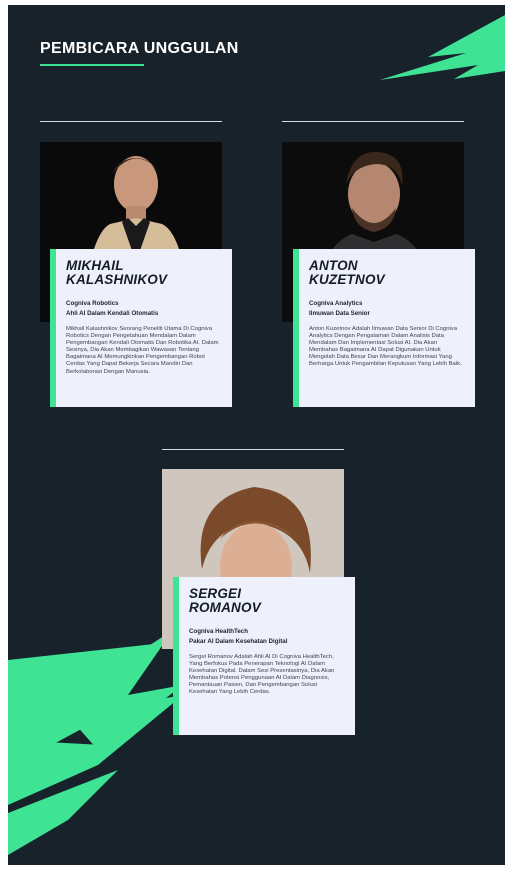  What do you see at coordinates (117, 279) in the screenshot?
I see `speaker-name-line2: KALASHNIKOV` at bounding box center [117, 279].